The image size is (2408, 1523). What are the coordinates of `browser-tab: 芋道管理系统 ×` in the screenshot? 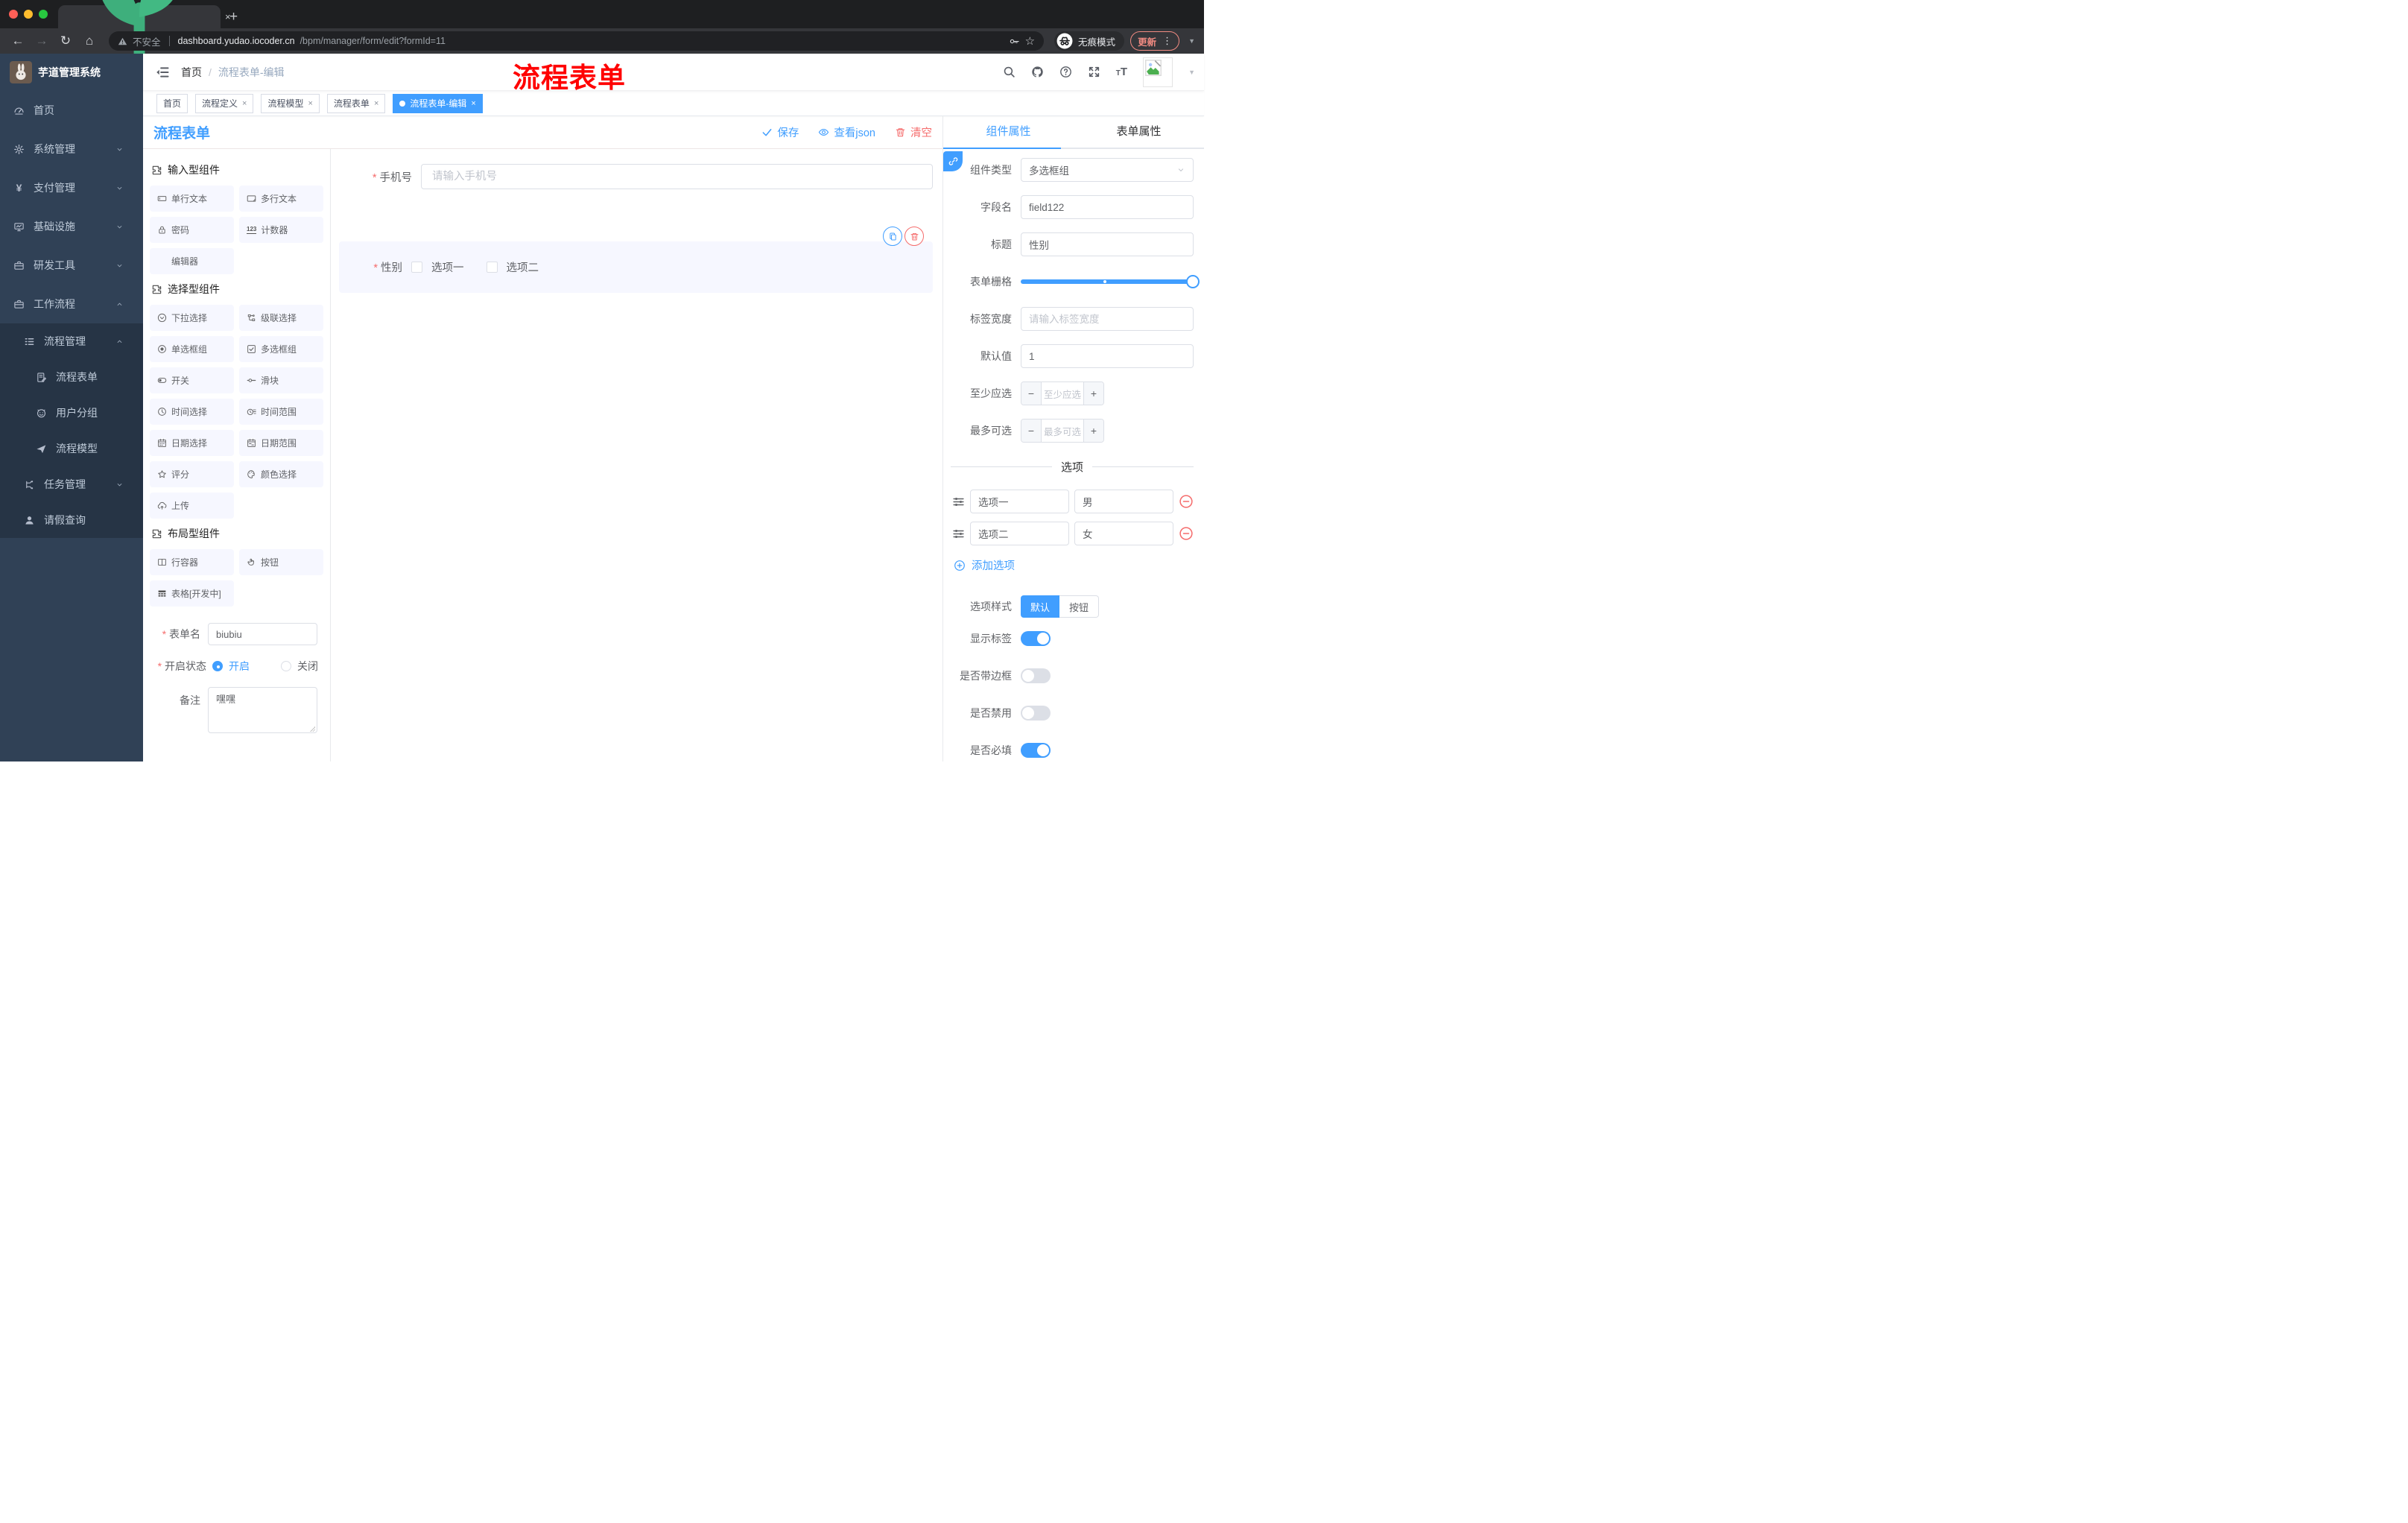 It's located at (144, 39).